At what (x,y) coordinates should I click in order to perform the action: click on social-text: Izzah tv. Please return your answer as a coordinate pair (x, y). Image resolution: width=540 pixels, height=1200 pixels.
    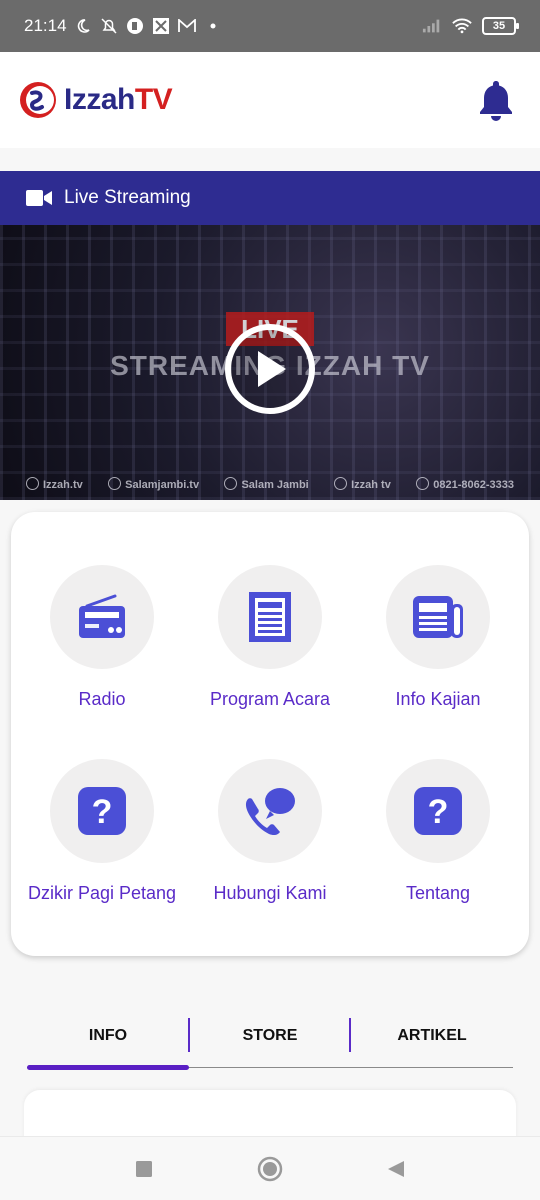
    Looking at the image, I should click on (371, 485).